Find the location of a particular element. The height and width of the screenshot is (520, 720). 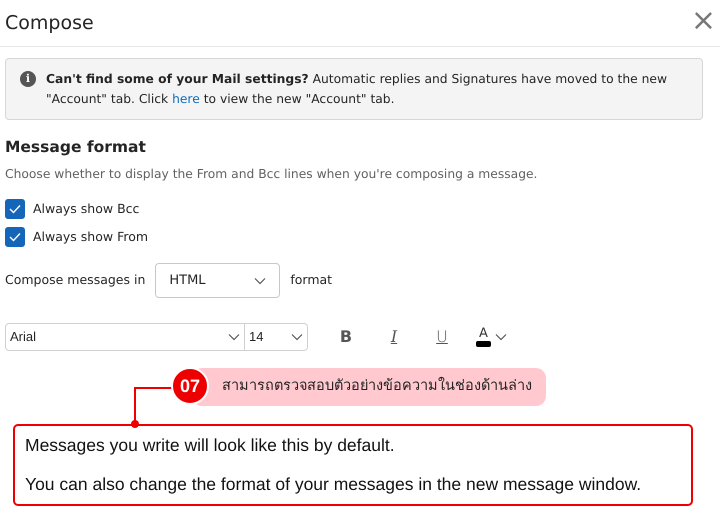

dialog-title: Compose is located at coordinates (49, 23).